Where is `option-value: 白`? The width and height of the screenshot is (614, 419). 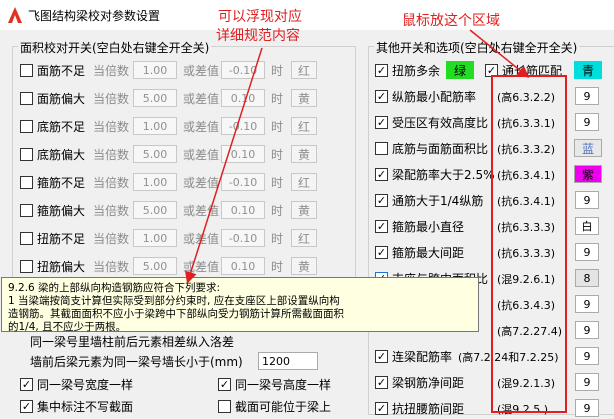
option-value: 白 is located at coordinates (587, 226).